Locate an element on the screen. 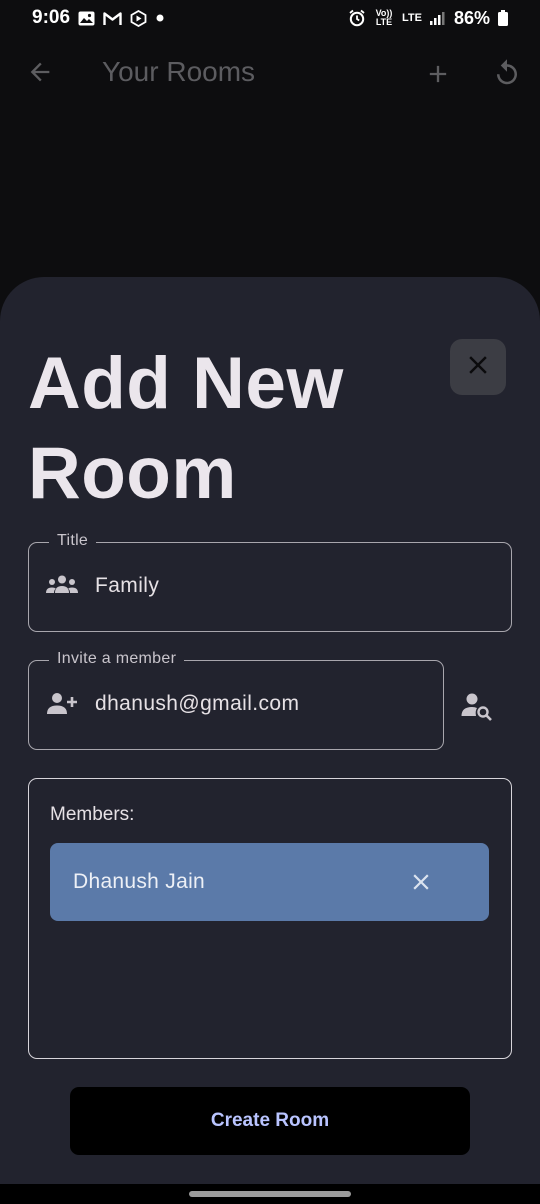 The height and width of the screenshot is (1204, 540). notification-dot-icon is located at coordinates (160, 18).